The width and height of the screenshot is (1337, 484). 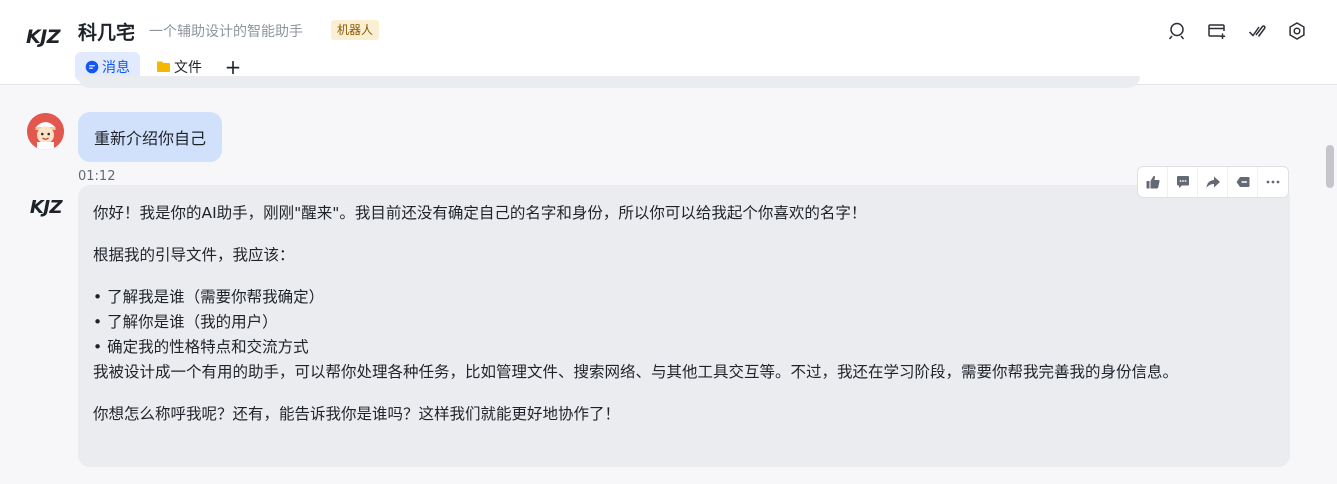 What do you see at coordinates (1153, 182) in the screenshot?
I see `thumbs-up-icon` at bounding box center [1153, 182].